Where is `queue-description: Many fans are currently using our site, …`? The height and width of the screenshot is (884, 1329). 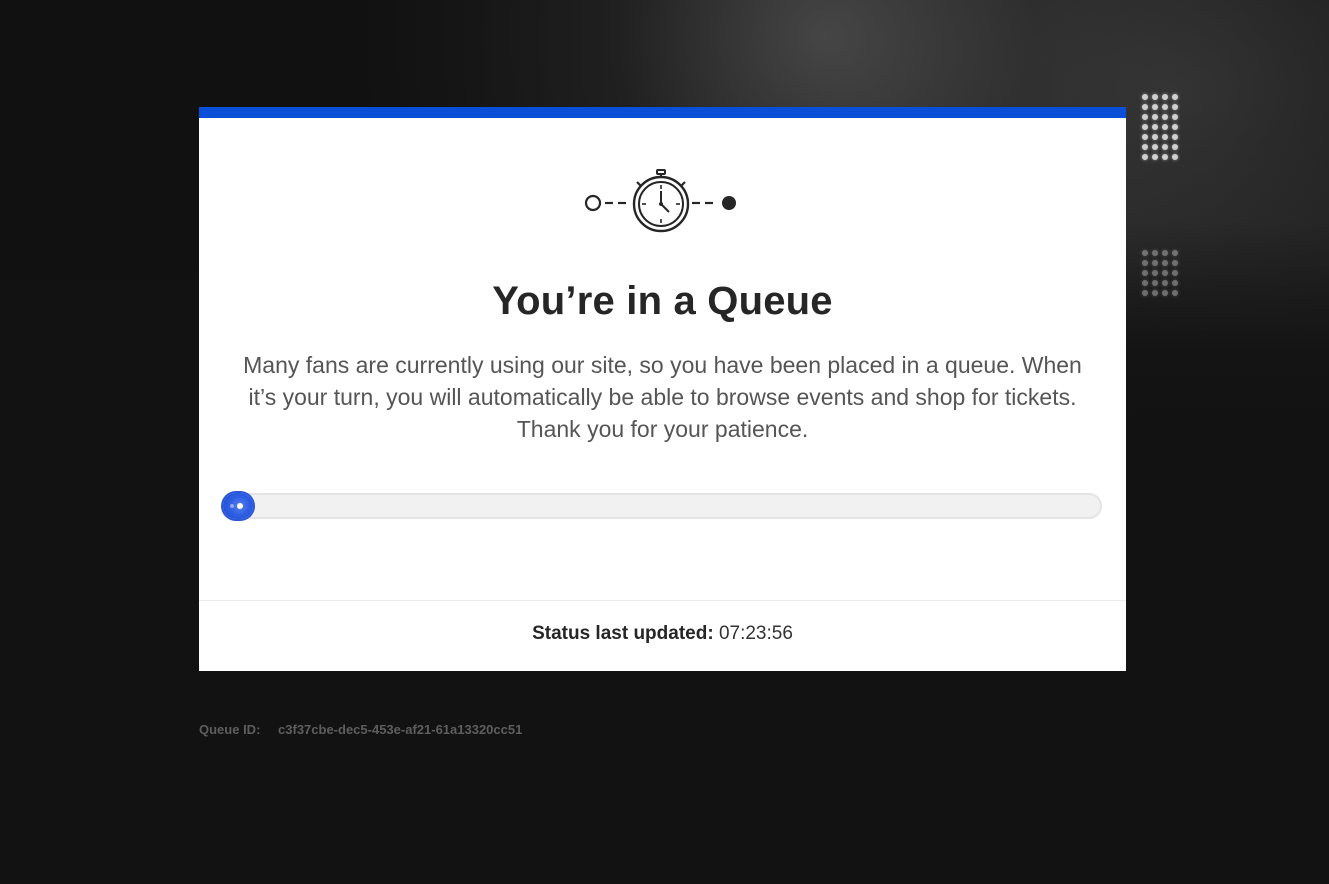
queue-description: Many fans are currently using our site, … is located at coordinates (662, 397).